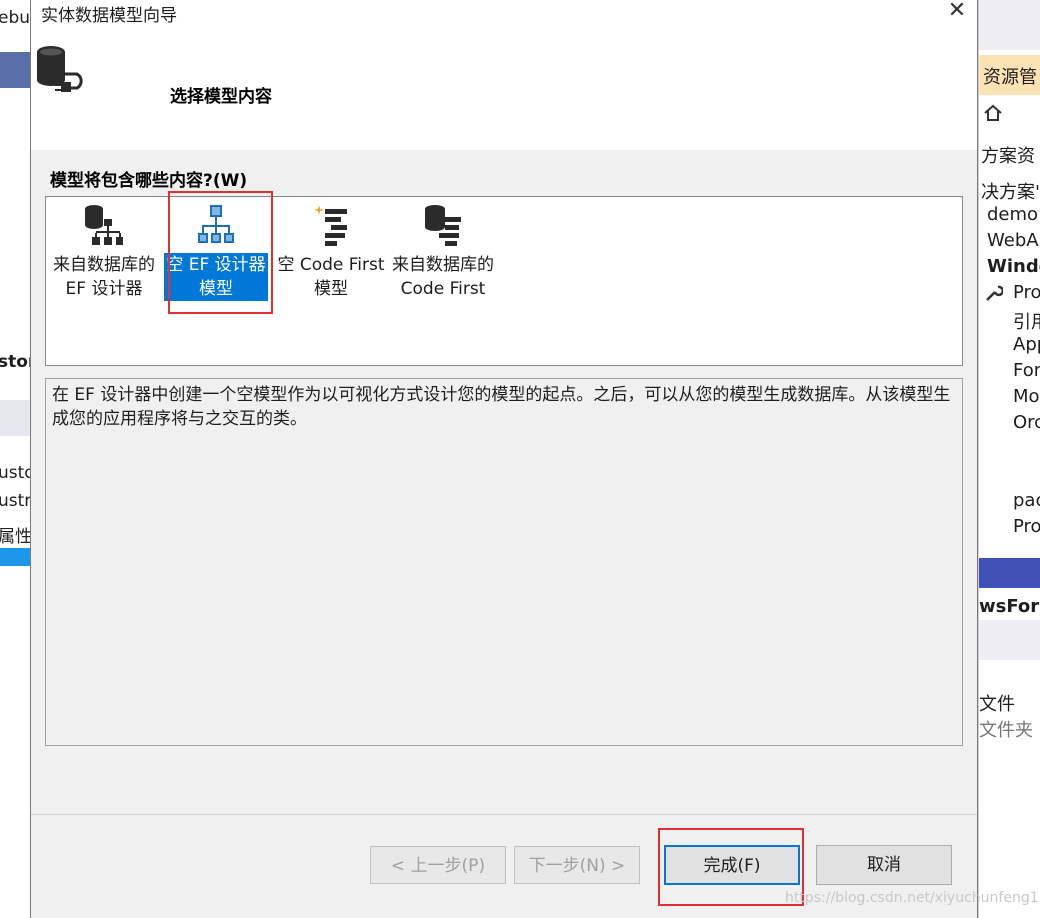  What do you see at coordinates (220, 252) in the screenshot?
I see `selection-highlight-box` at bounding box center [220, 252].